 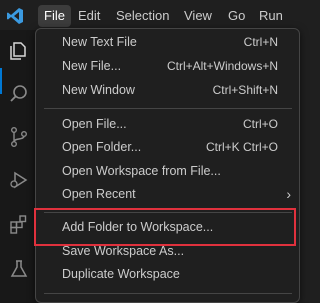 I want to click on menu-go: Go, so click(x=236, y=16).